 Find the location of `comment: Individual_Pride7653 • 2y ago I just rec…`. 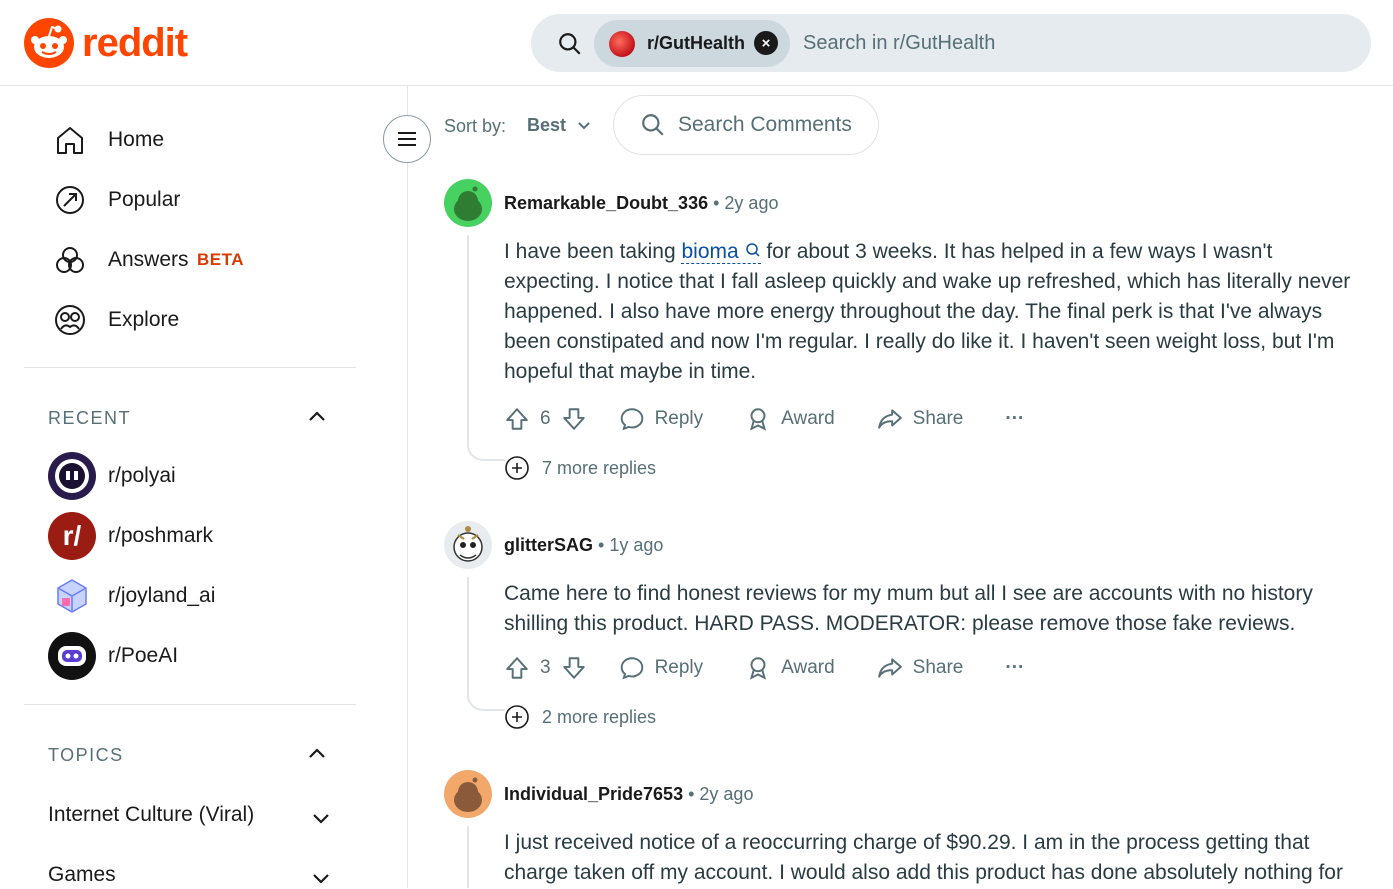

comment: Individual_Pride7653 • 2y ago I just rec… is located at coordinates (904, 829).